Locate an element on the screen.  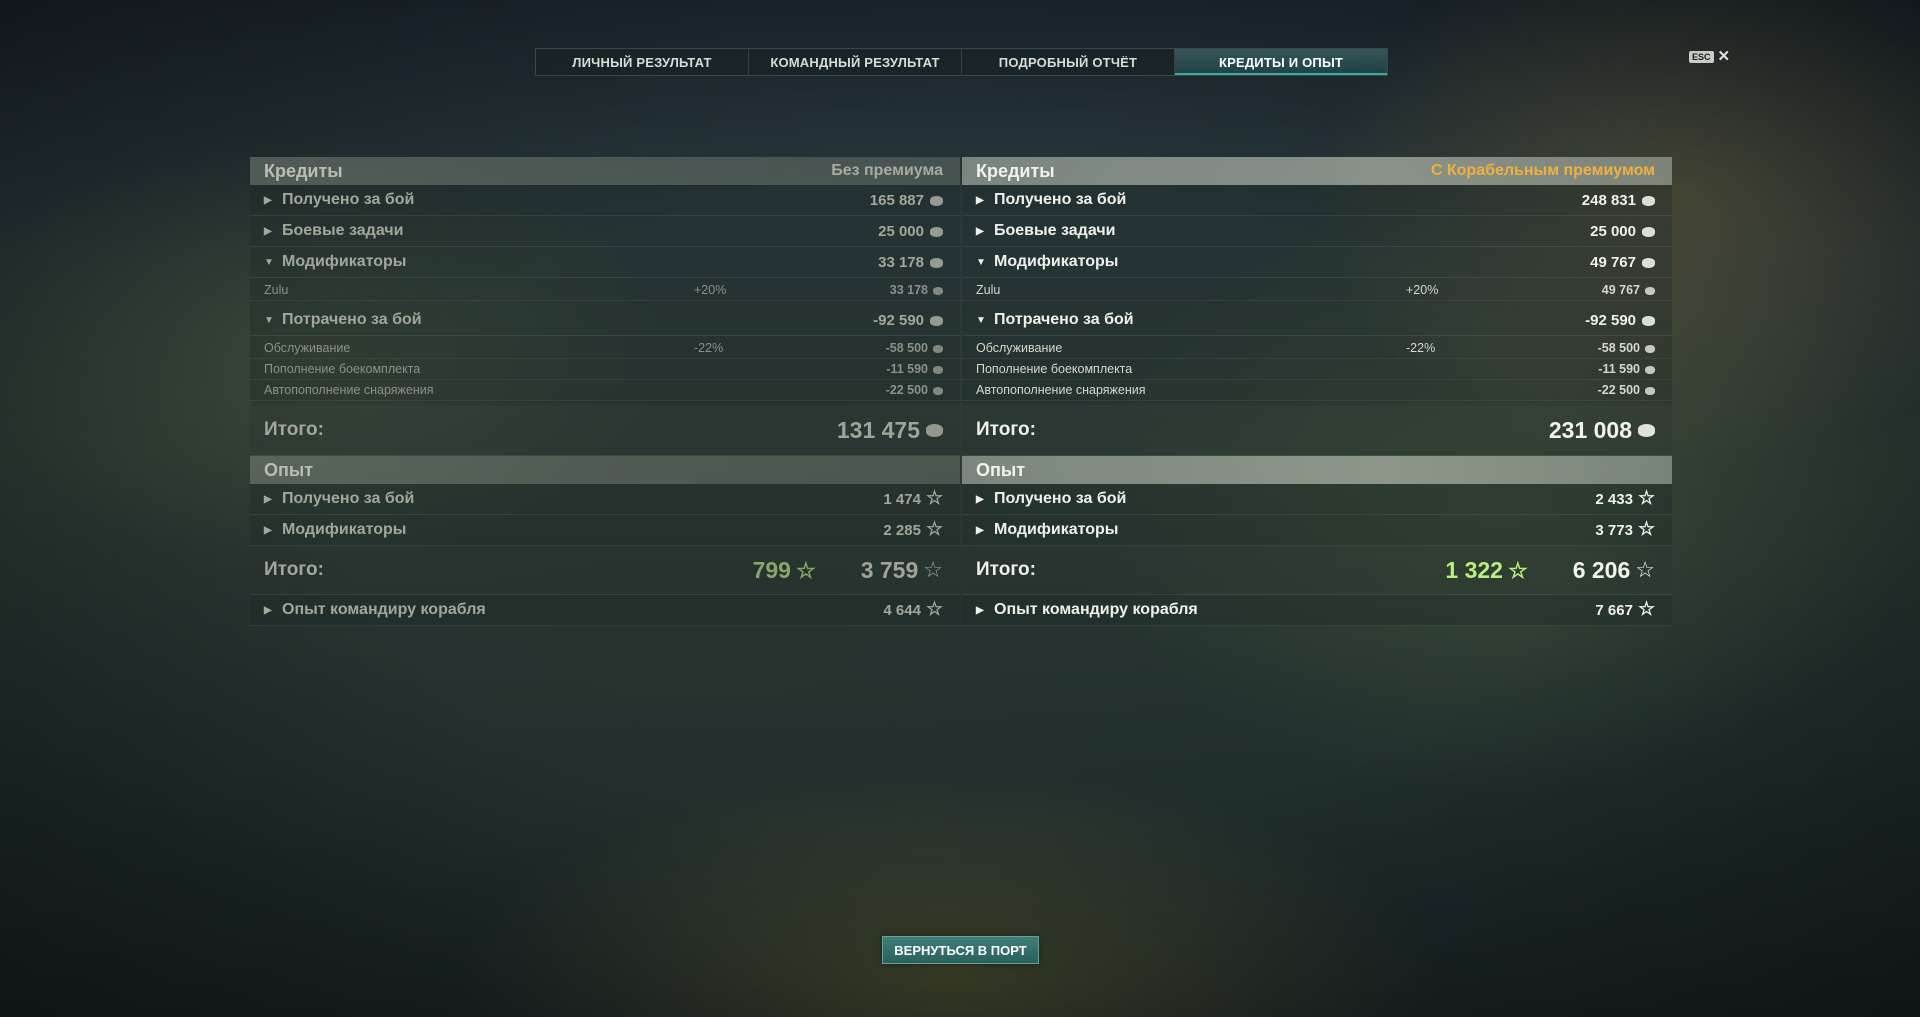
xp-earned-row: ▶ Получено за бой 1 474 ☆ is located at coordinates (605, 499).